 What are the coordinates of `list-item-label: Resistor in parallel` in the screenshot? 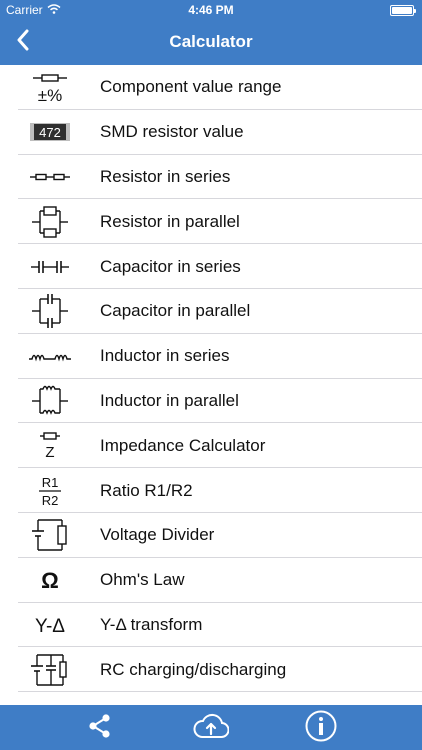 It's located at (170, 221).